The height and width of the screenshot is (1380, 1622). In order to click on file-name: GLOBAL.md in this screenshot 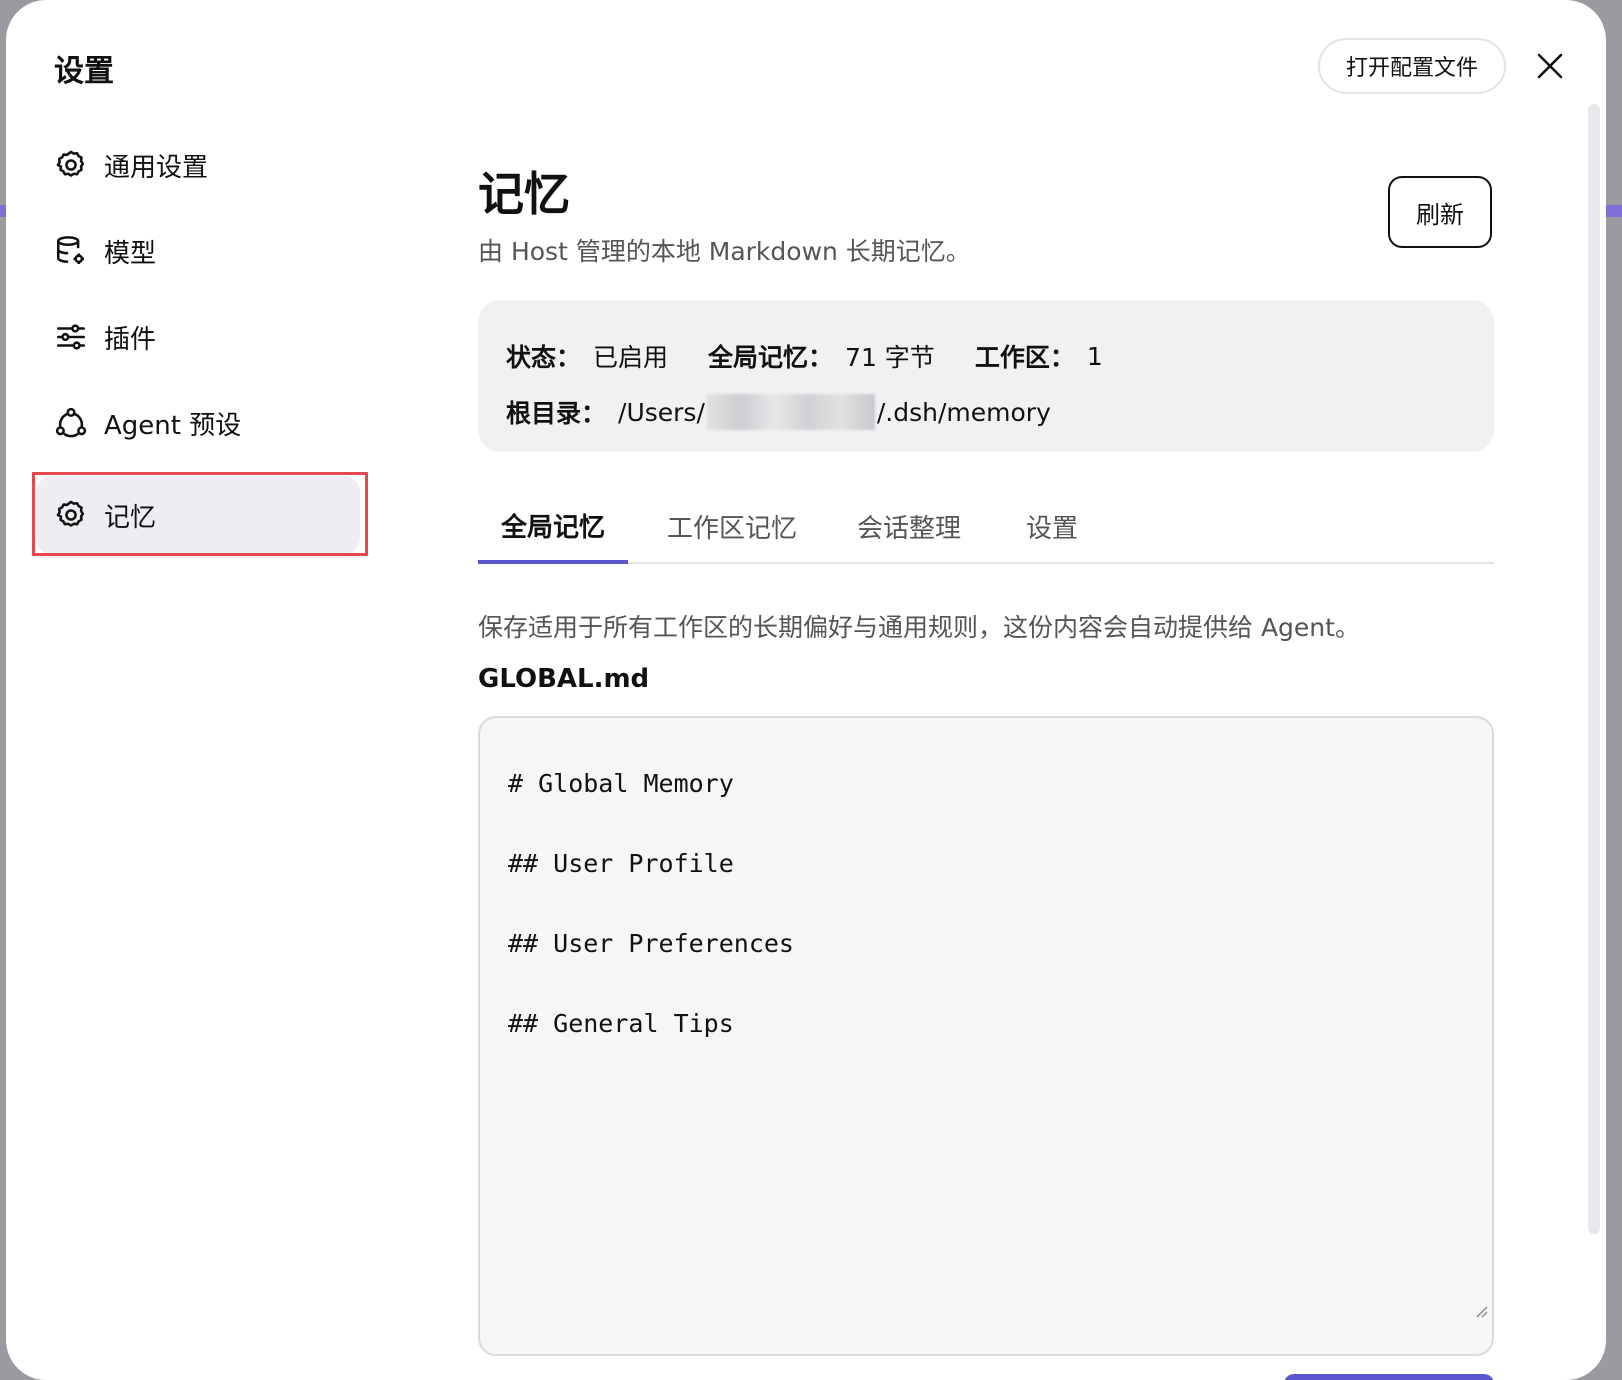, I will do `click(564, 679)`.